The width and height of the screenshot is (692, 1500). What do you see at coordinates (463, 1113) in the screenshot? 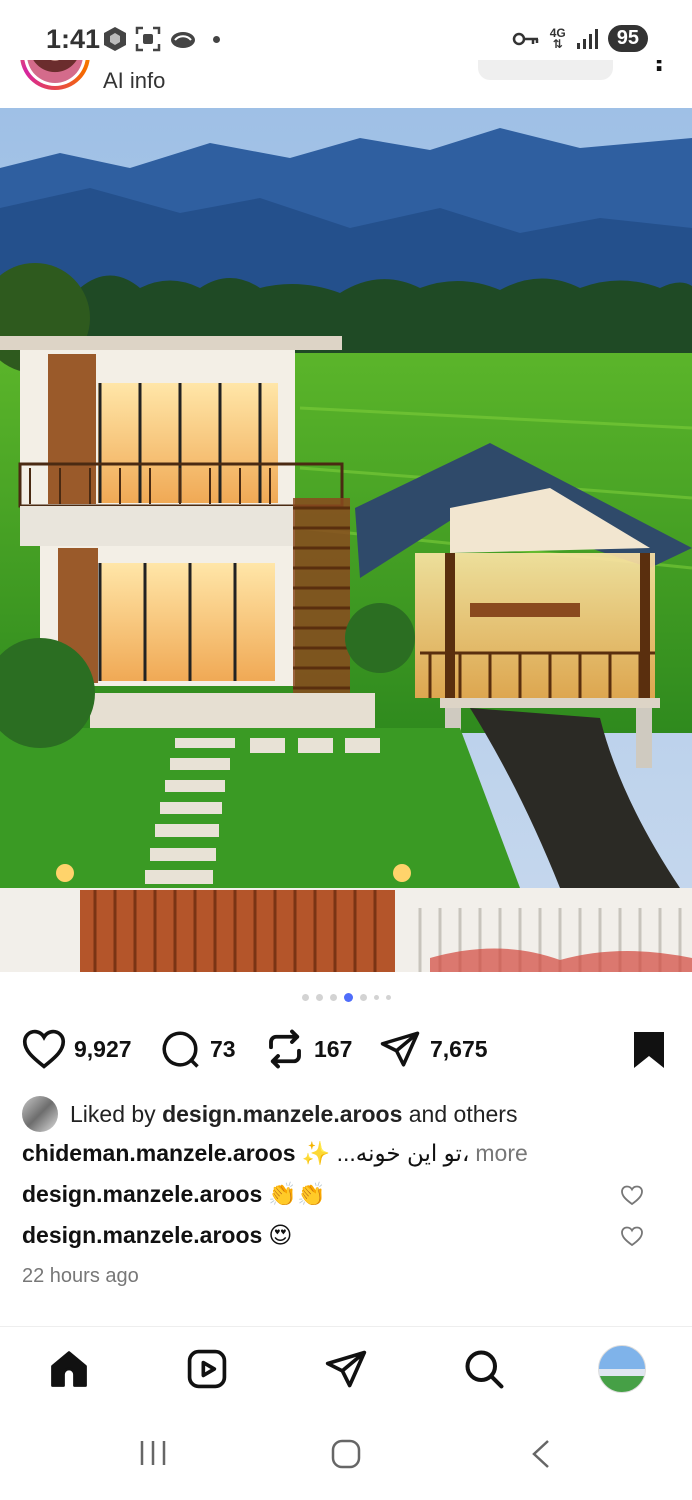
I see `liked-by-suffix: and others` at bounding box center [463, 1113].